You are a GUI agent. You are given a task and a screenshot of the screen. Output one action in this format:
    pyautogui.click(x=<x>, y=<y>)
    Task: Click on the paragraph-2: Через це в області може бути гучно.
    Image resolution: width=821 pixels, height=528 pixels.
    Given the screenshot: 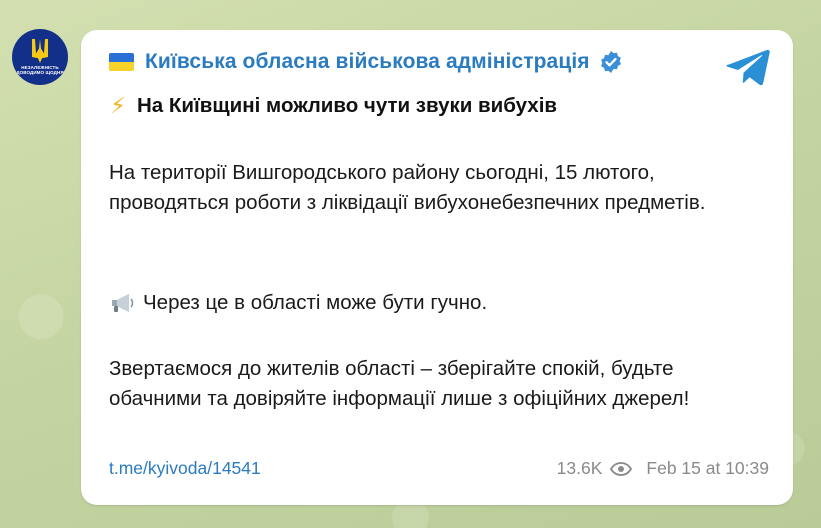 What is the action you would take?
    pyautogui.click(x=434, y=303)
    